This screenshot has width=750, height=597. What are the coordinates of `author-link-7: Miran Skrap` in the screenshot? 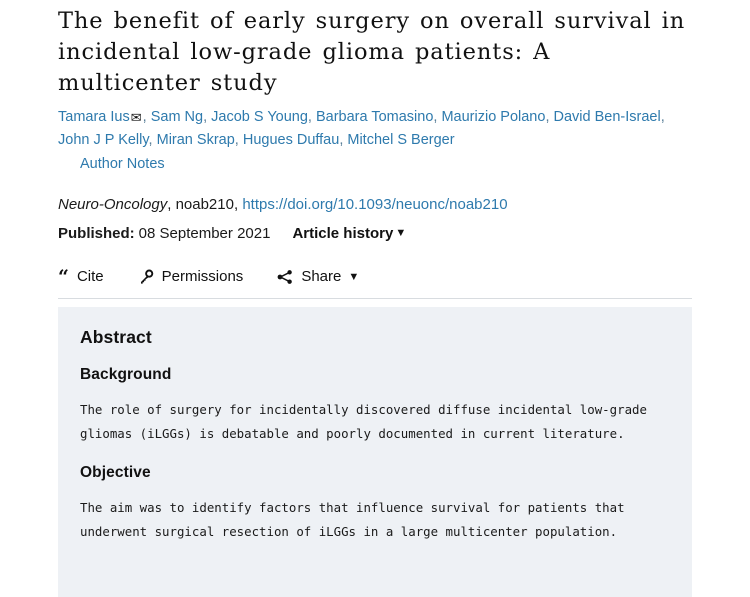 It's located at (196, 140).